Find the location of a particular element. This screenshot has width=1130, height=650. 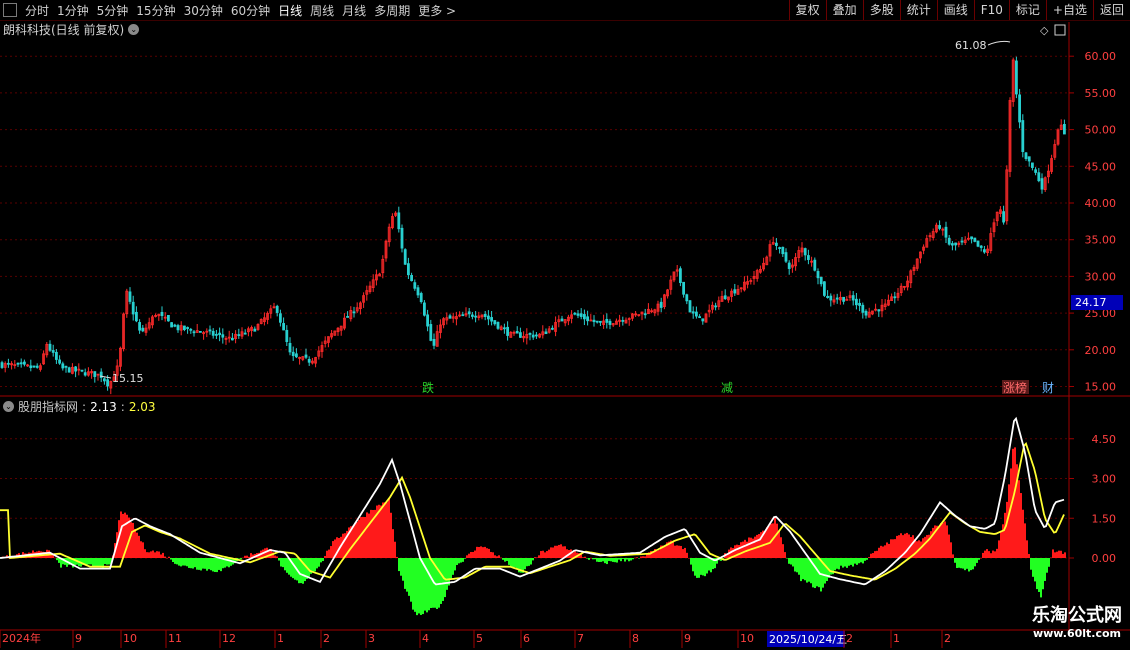

x-label-6: 2 is located at coordinates (326, 638).